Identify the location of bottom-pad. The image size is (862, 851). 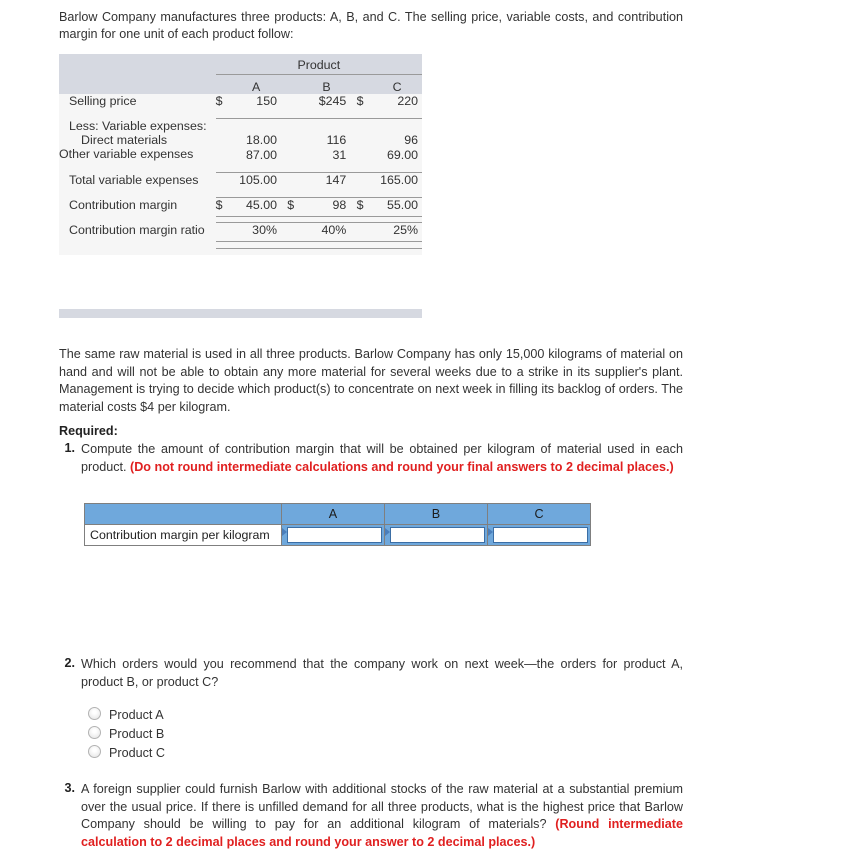
(240, 251).